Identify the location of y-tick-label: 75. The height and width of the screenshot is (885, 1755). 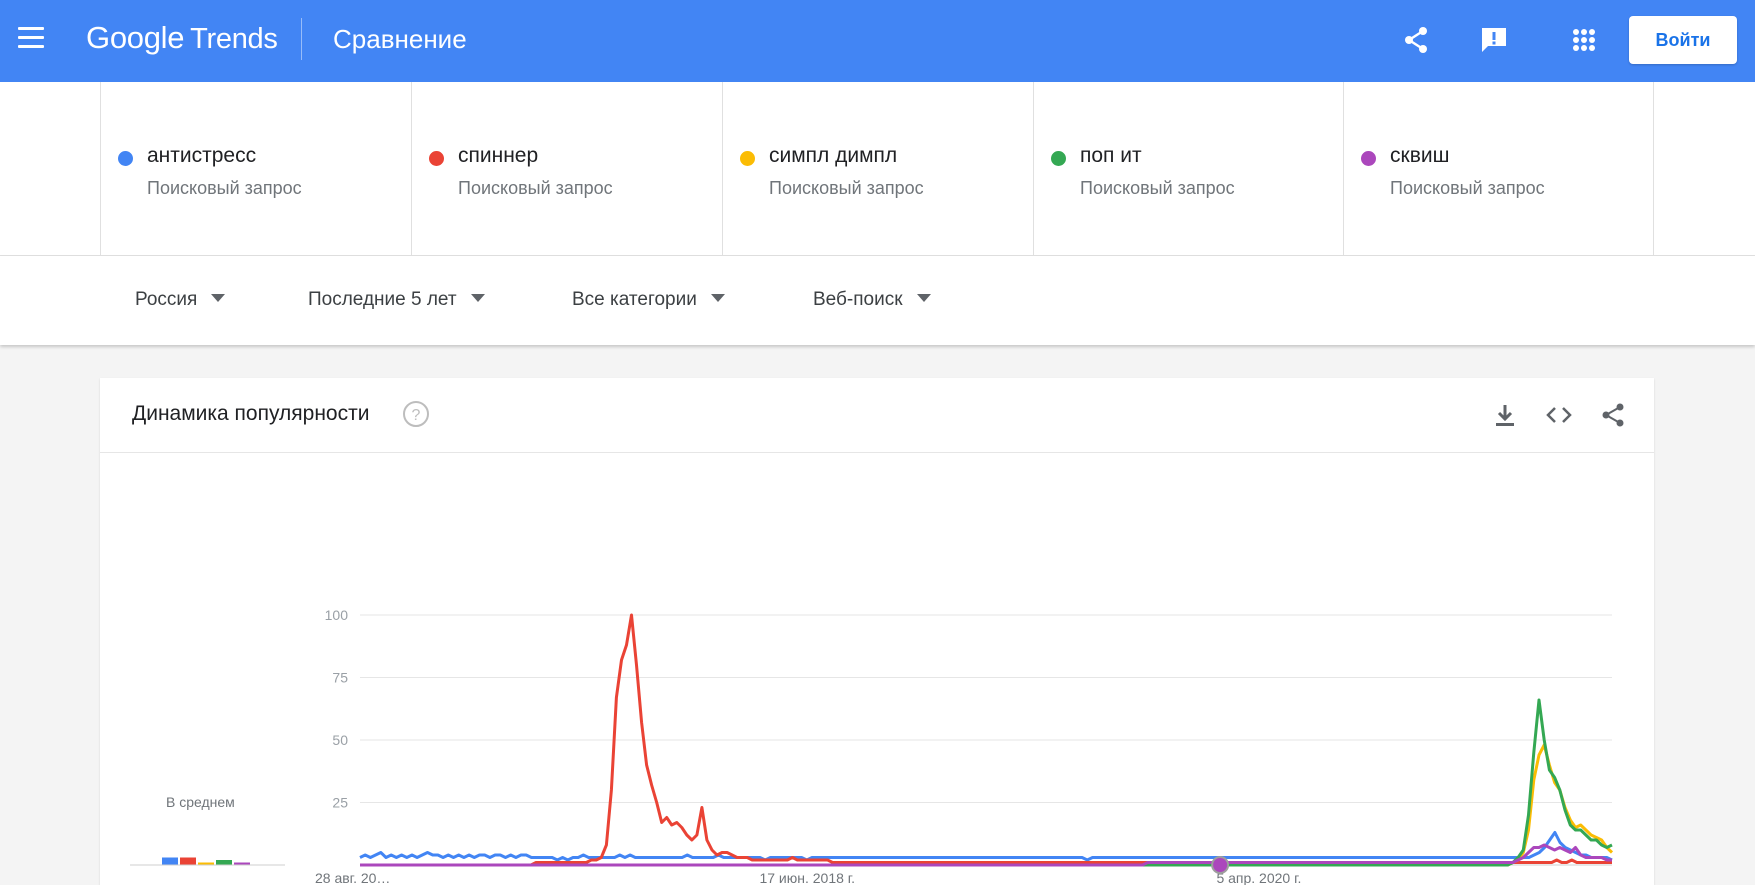
(340, 678).